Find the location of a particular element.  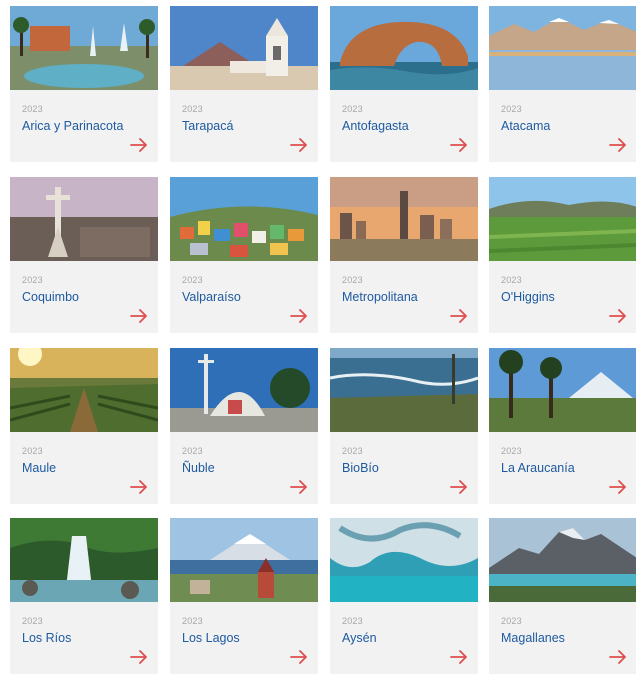

region-name: O'Higgins is located at coordinates (528, 297).